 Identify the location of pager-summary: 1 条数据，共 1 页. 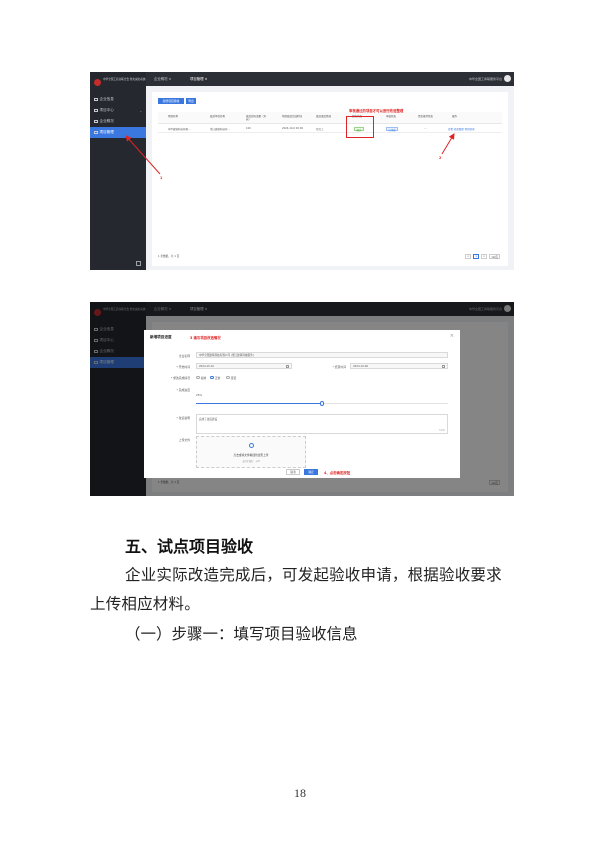
(169, 256).